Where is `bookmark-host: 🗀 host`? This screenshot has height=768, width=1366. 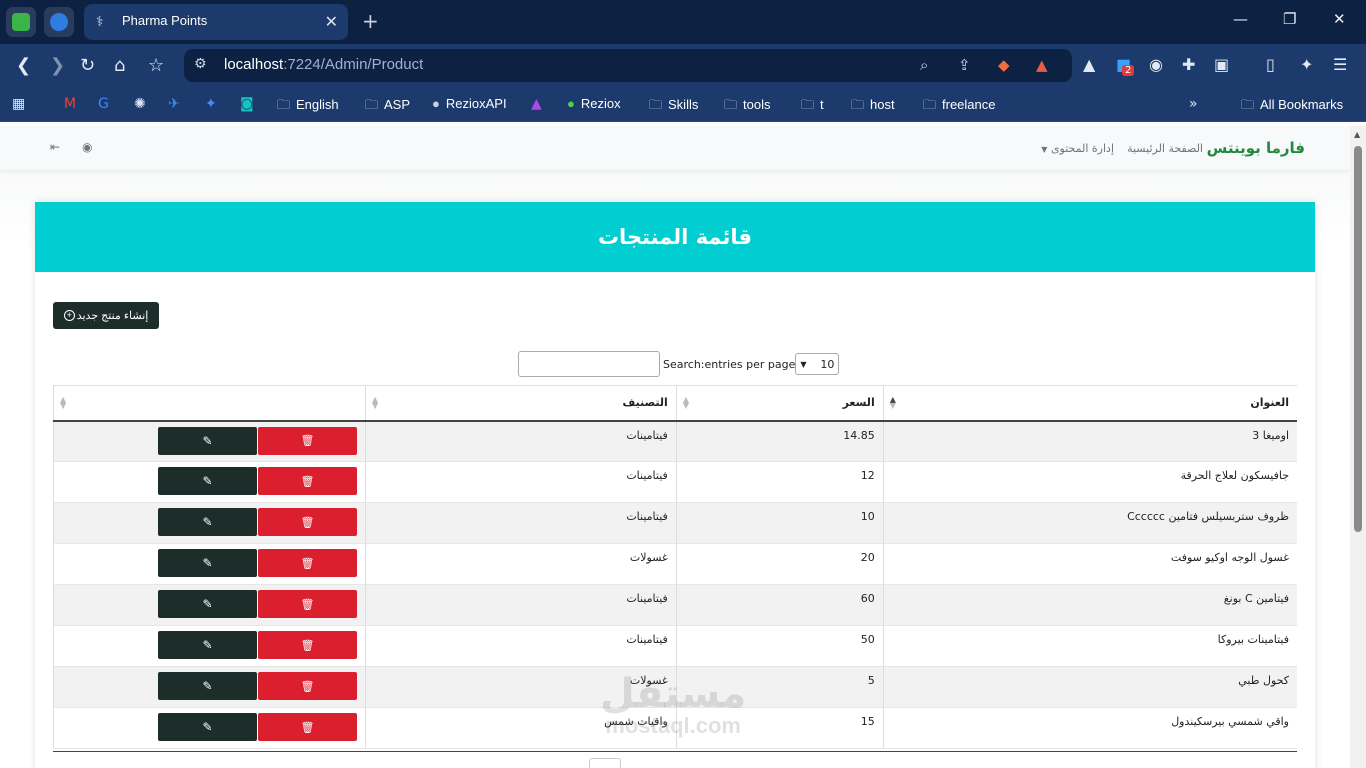 bookmark-host: 🗀 host is located at coordinates (873, 107).